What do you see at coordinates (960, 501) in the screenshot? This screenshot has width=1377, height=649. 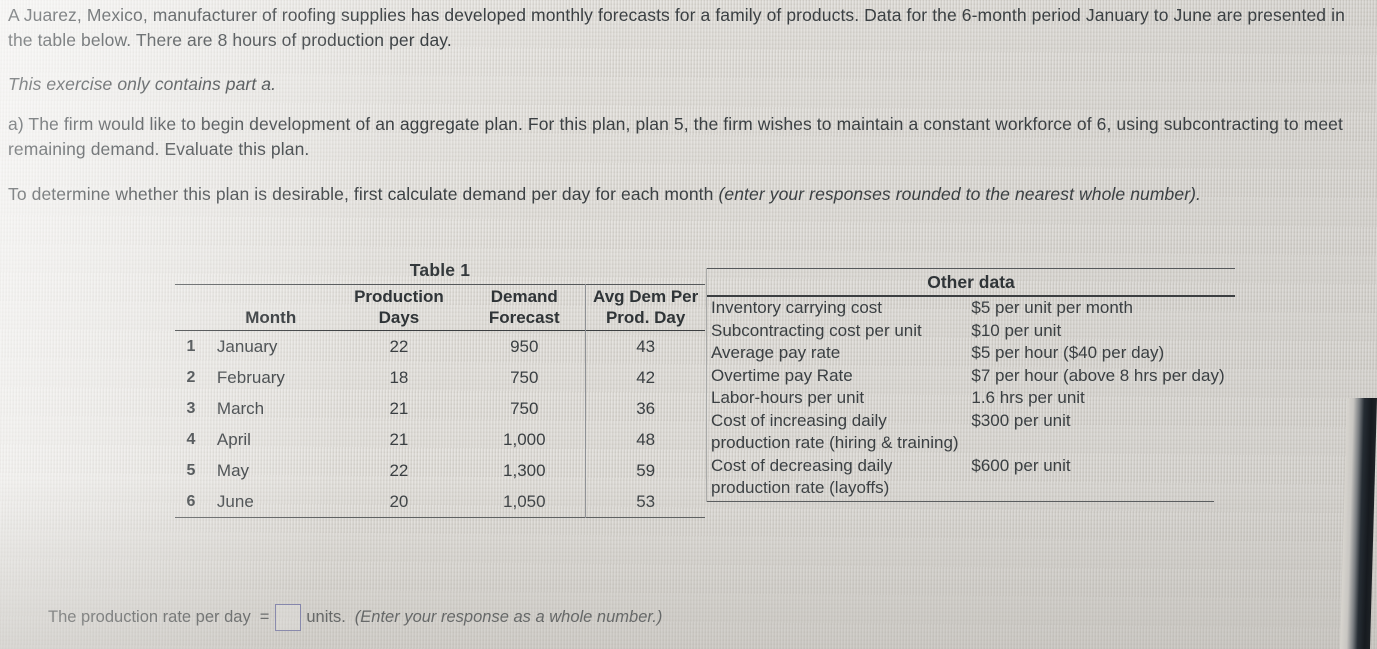 I see `other-data-bottom-rule` at bounding box center [960, 501].